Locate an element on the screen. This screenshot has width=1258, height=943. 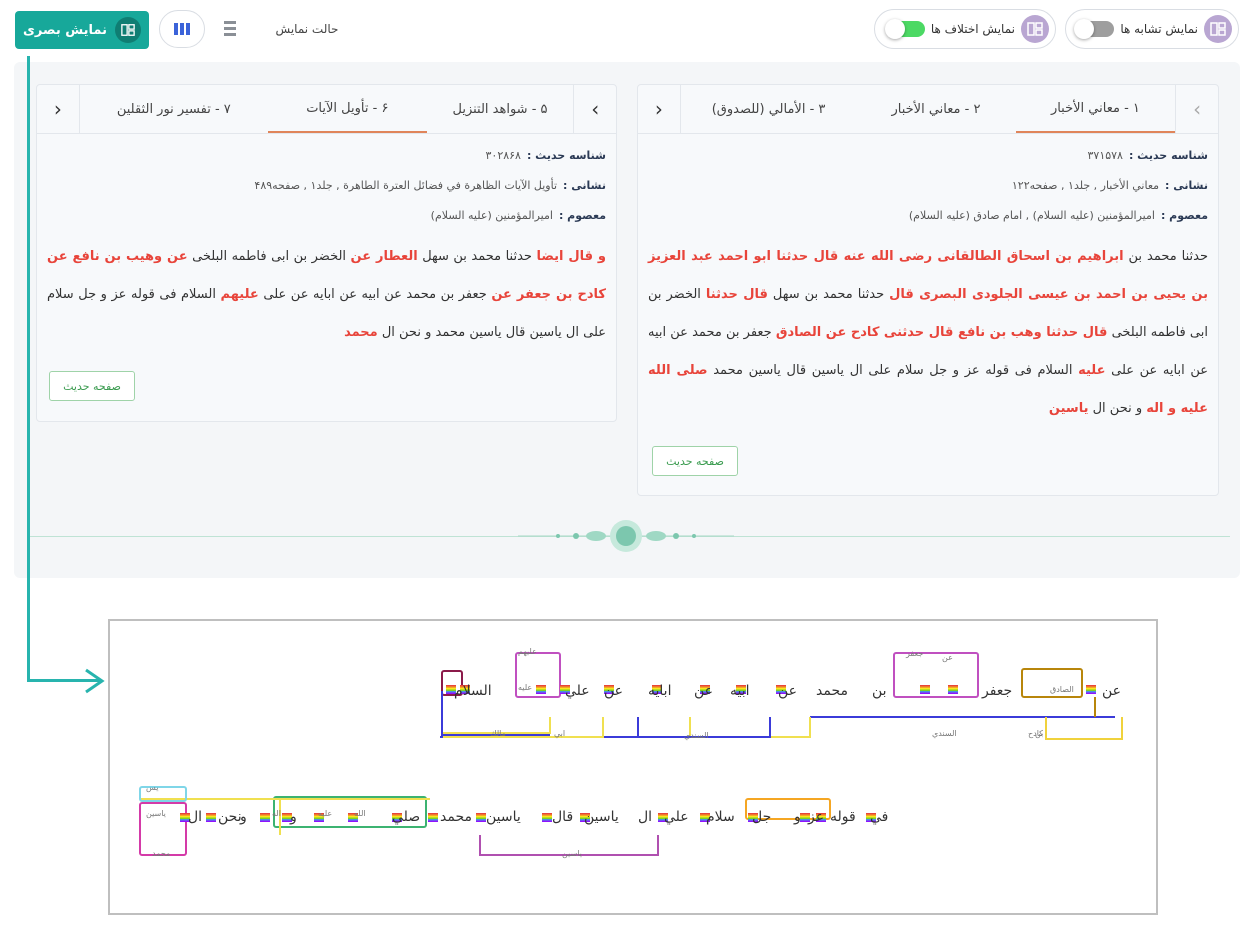
diagram-word: قال is located at coordinates (563, 817).